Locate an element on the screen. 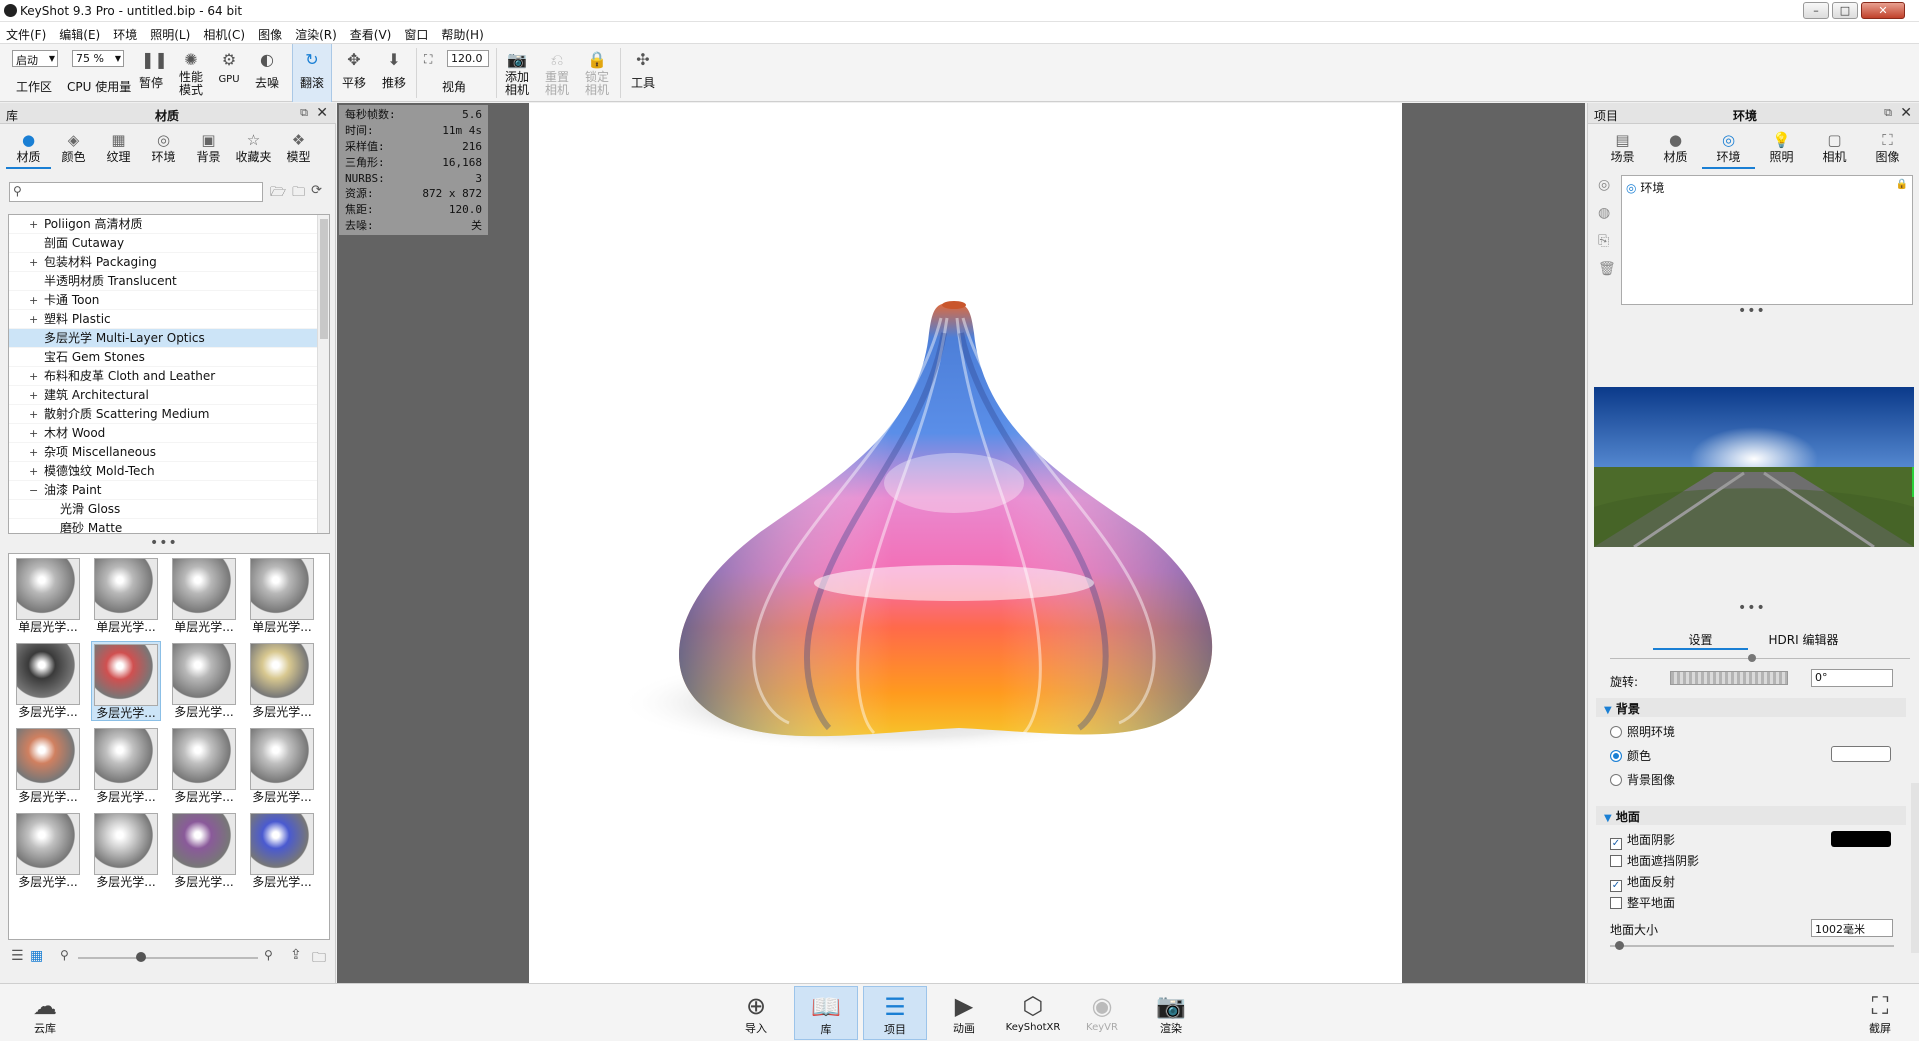 This screenshot has height=1041, width=1919. tab-environments: ◎ 环境 is located at coordinates (163, 149).